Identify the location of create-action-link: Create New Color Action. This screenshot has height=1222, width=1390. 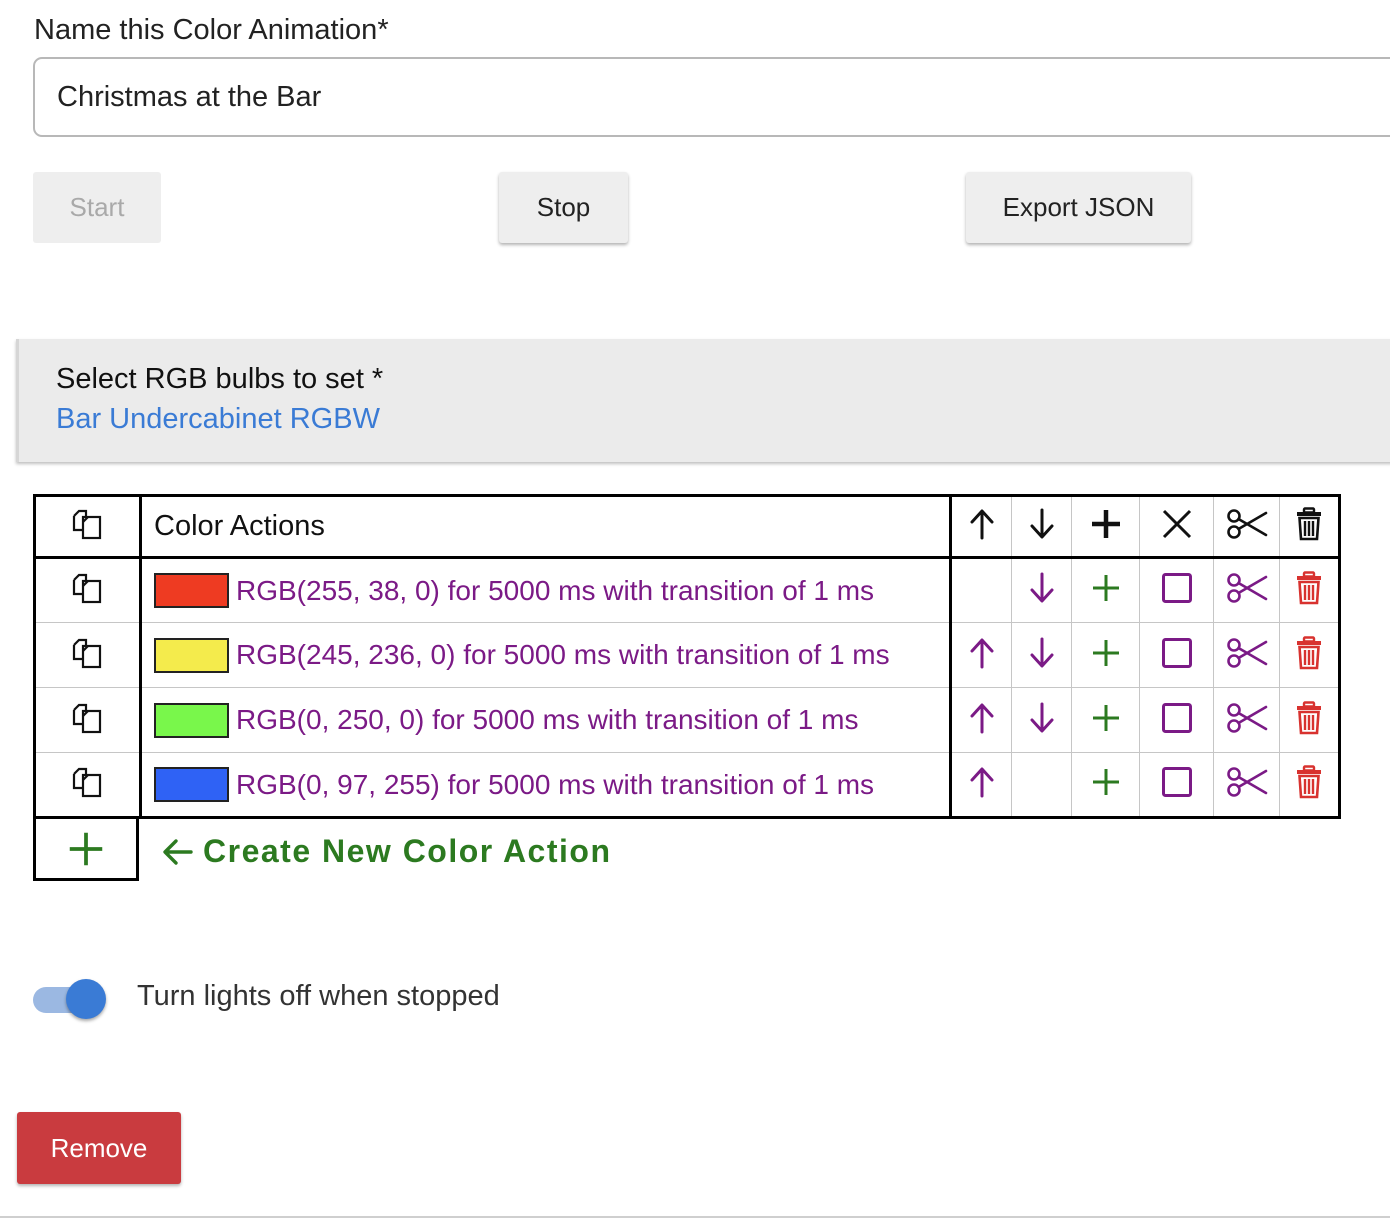
(386, 851).